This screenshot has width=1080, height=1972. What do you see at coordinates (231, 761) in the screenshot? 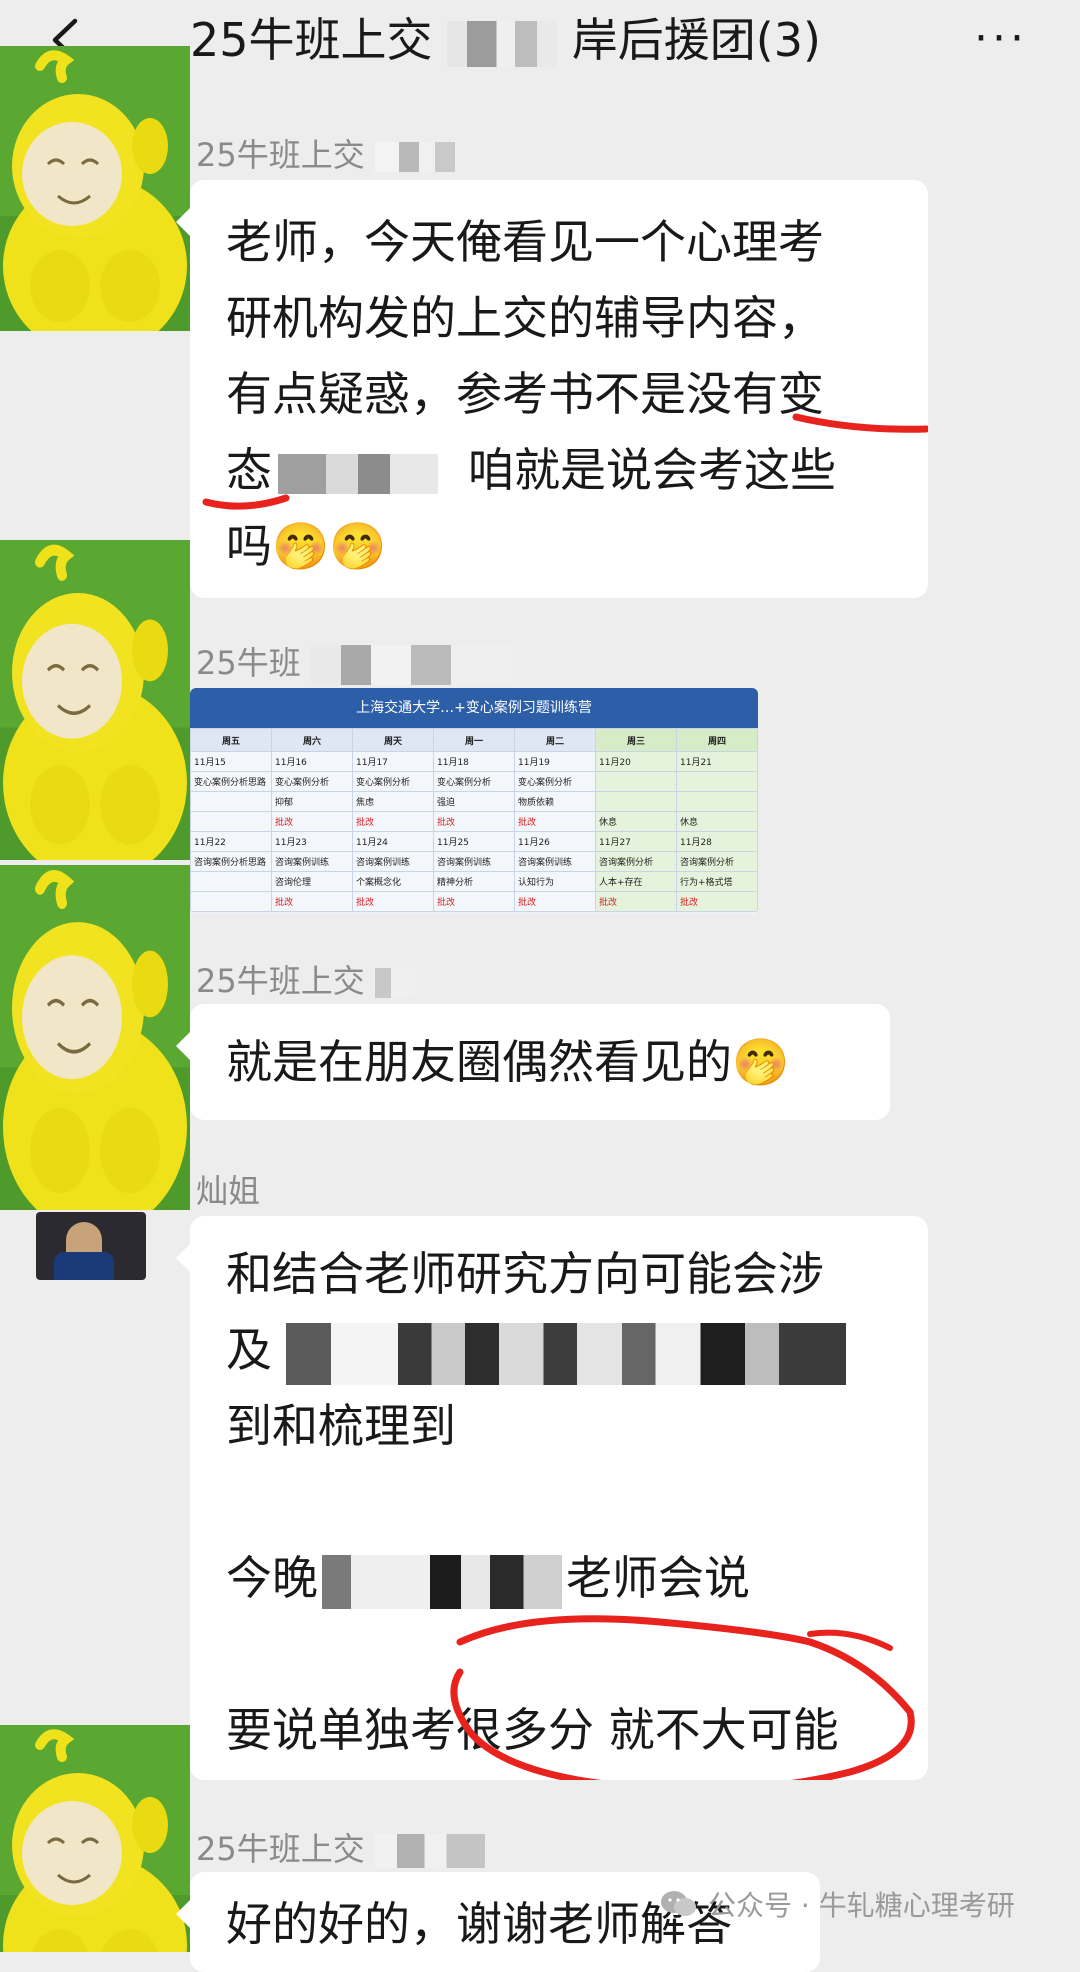
I see `schedule-cell: 11月15` at bounding box center [231, 761].